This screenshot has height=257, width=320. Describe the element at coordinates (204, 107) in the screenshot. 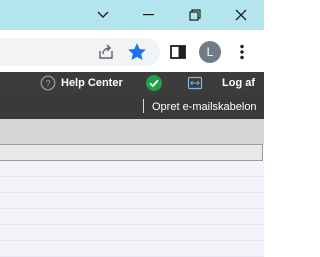

I see `create-email-template-button: Opret e-mailskabelon` at that location.